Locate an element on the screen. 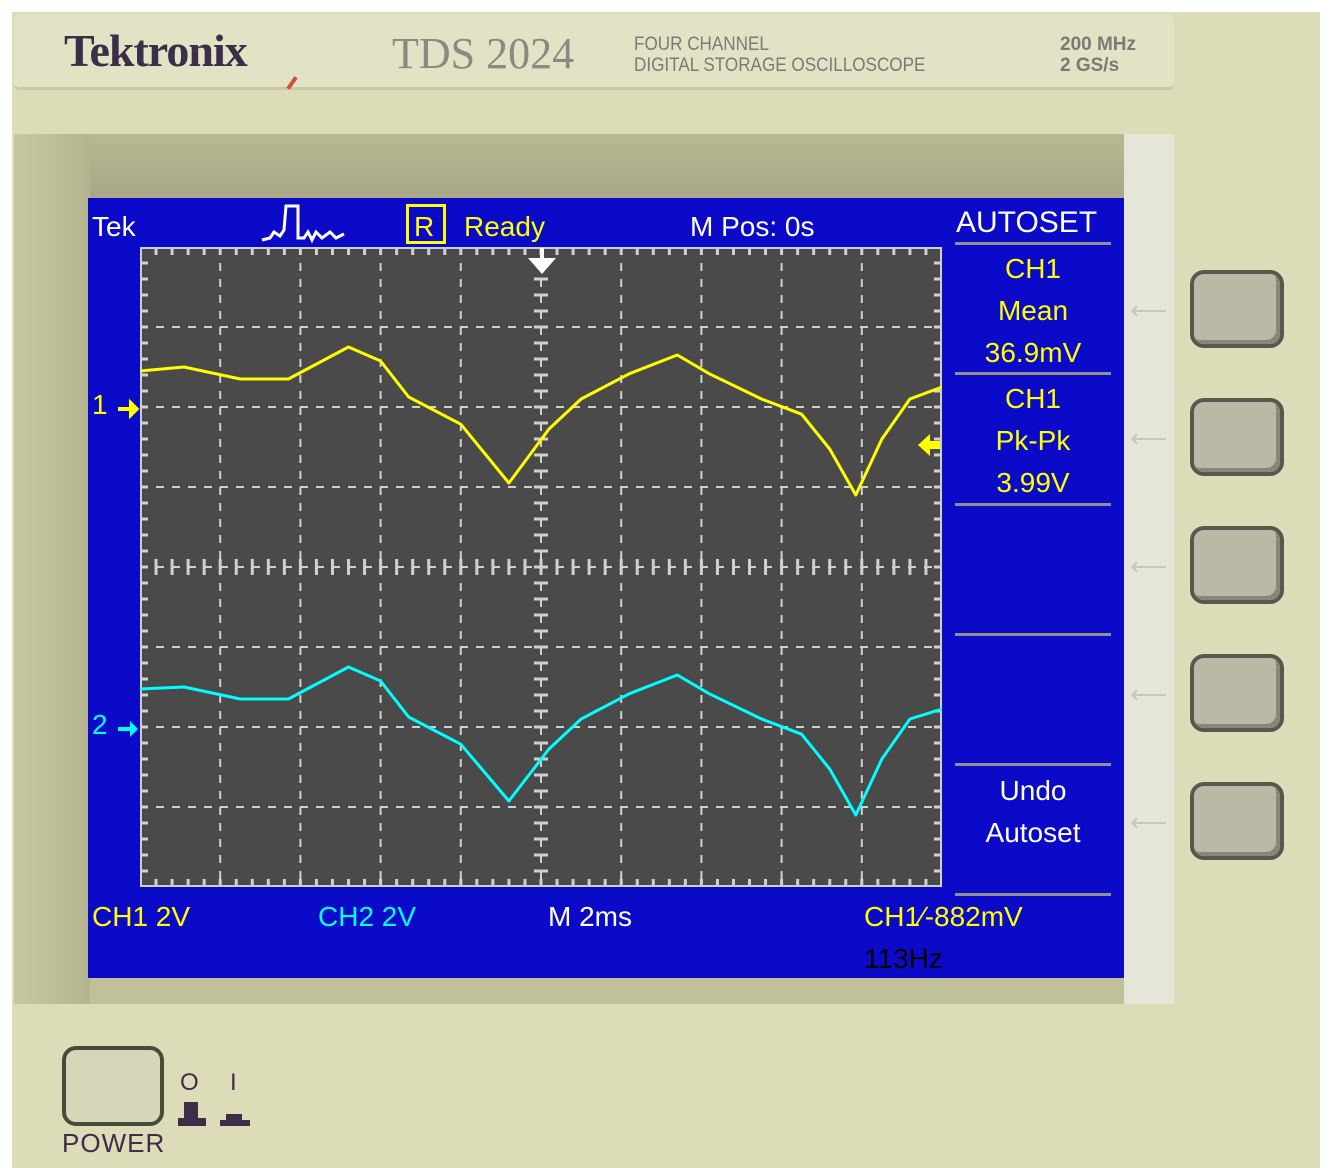 Image resolution: width=1332 pixels, height=1168 pixels. spec-samplerate: 2 GS/s is located at coordinates (1090, 65).